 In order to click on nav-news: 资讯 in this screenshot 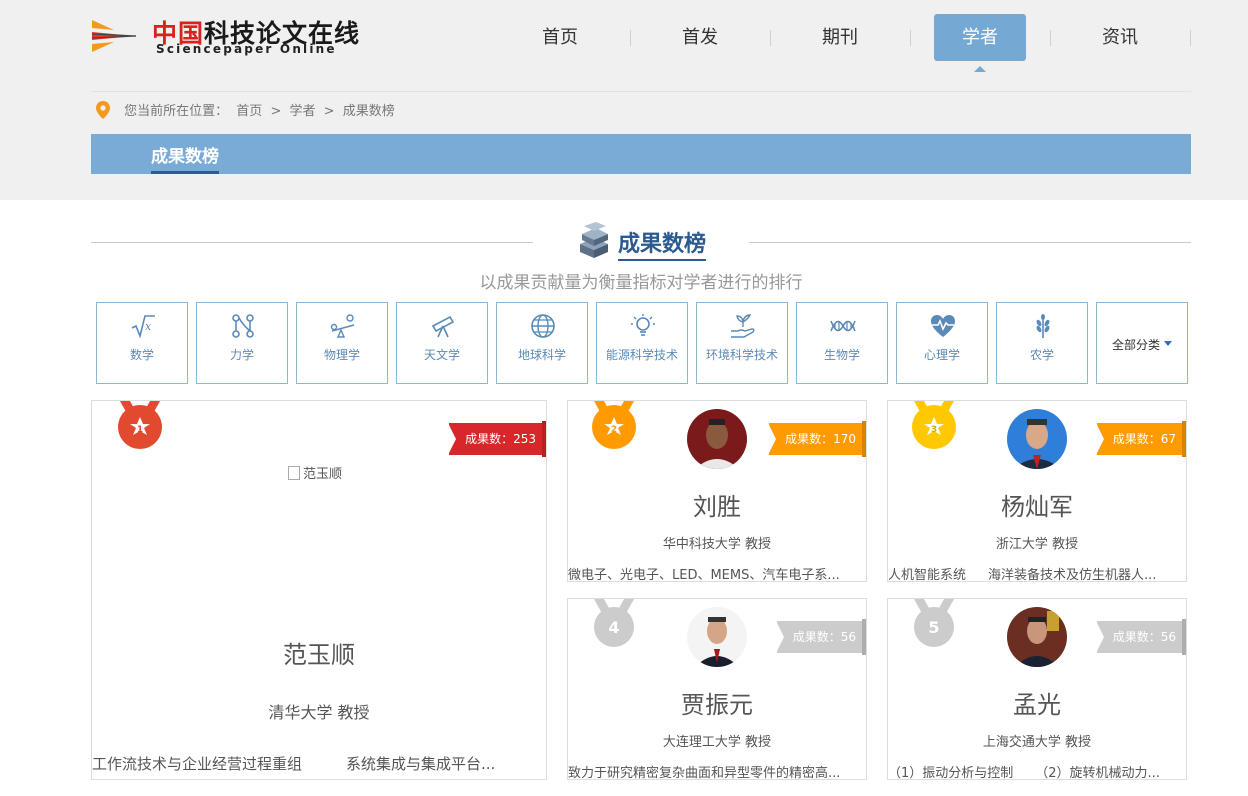, I will do `click(1120, 37)`.